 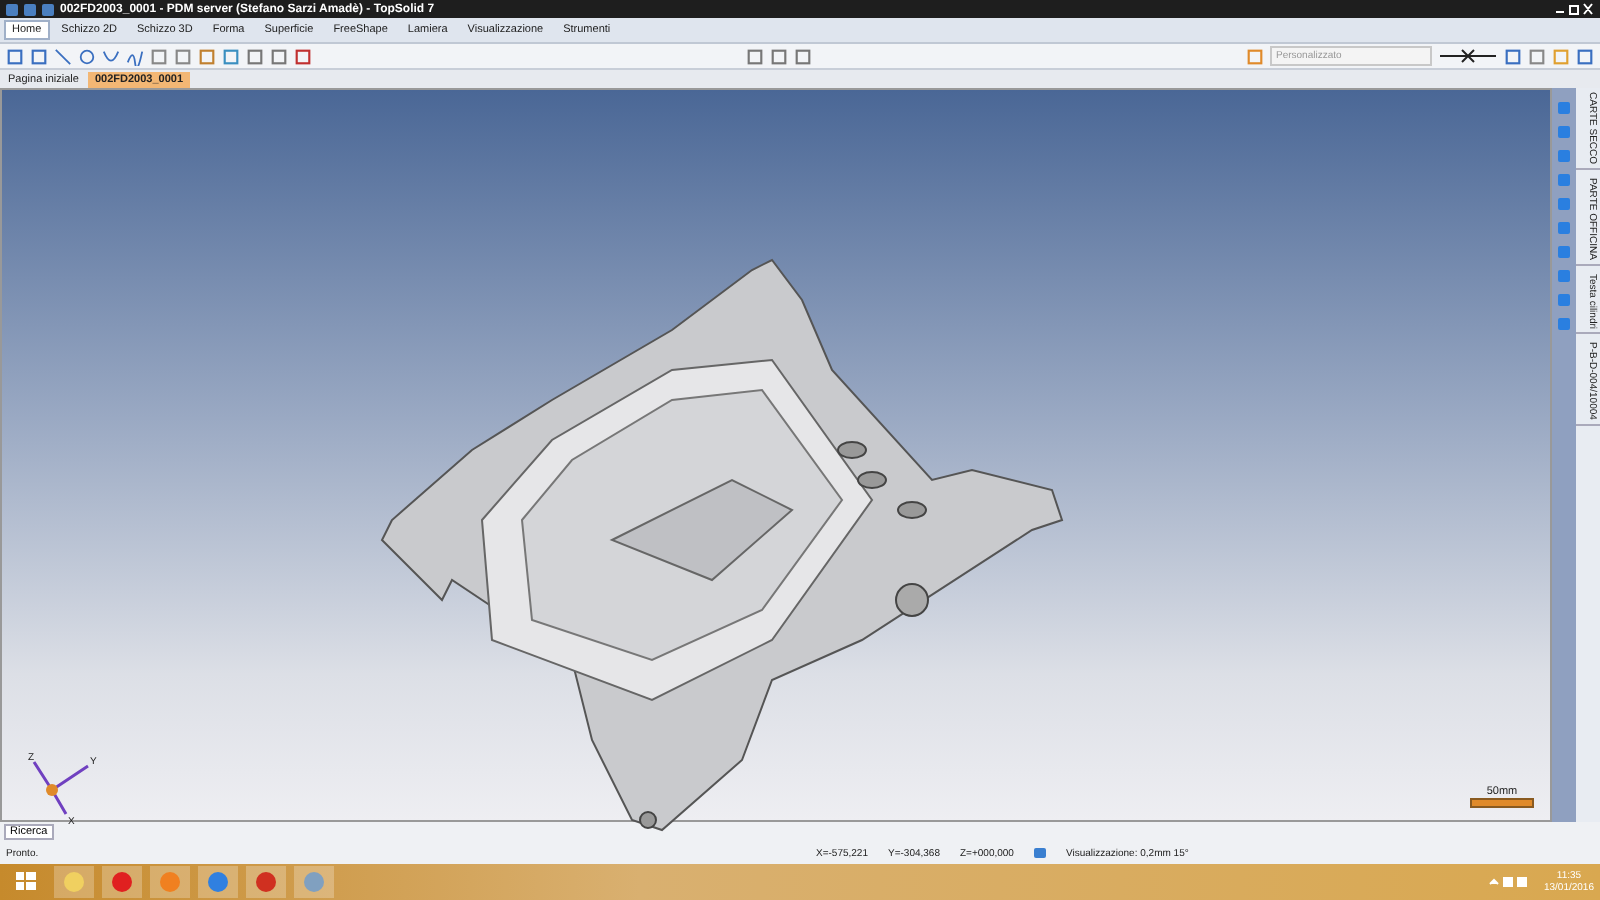 What do you see at coordinates (63, 56) in the screenshot?
I see `line-icon` at bounding box center [63, 56].